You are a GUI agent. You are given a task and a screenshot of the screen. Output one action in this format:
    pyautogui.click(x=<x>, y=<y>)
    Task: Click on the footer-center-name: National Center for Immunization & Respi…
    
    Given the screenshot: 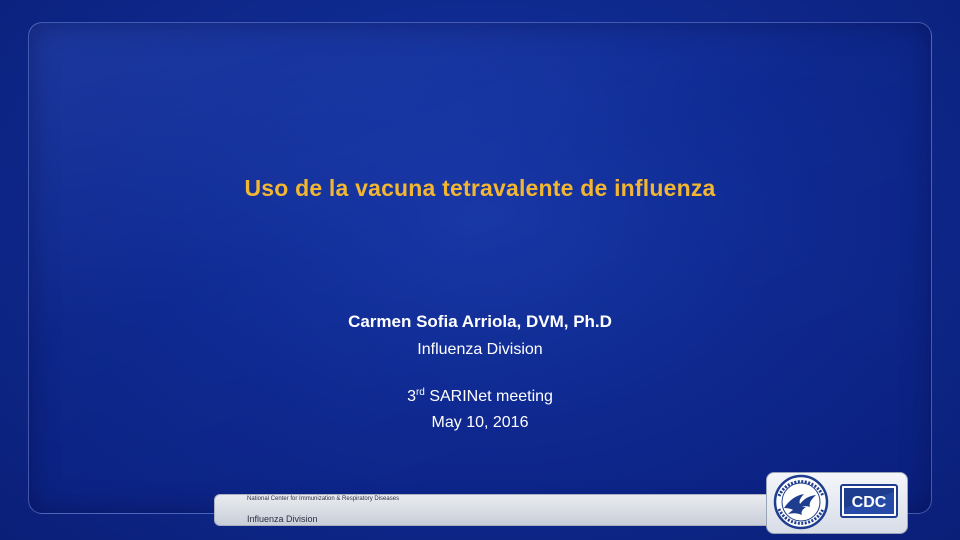 What is the action you would take?
    pyautogui.click(x=323, y=499)
    